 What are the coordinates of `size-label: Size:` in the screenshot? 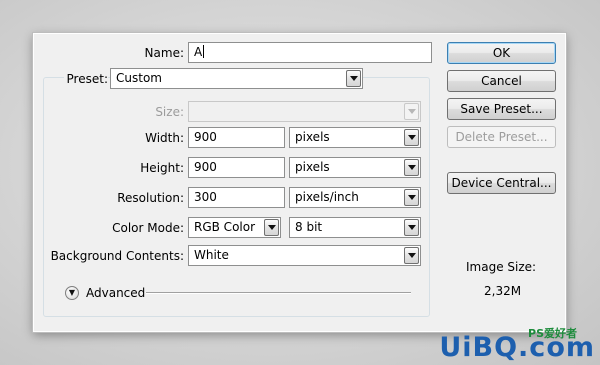 It's located at (169, 112).